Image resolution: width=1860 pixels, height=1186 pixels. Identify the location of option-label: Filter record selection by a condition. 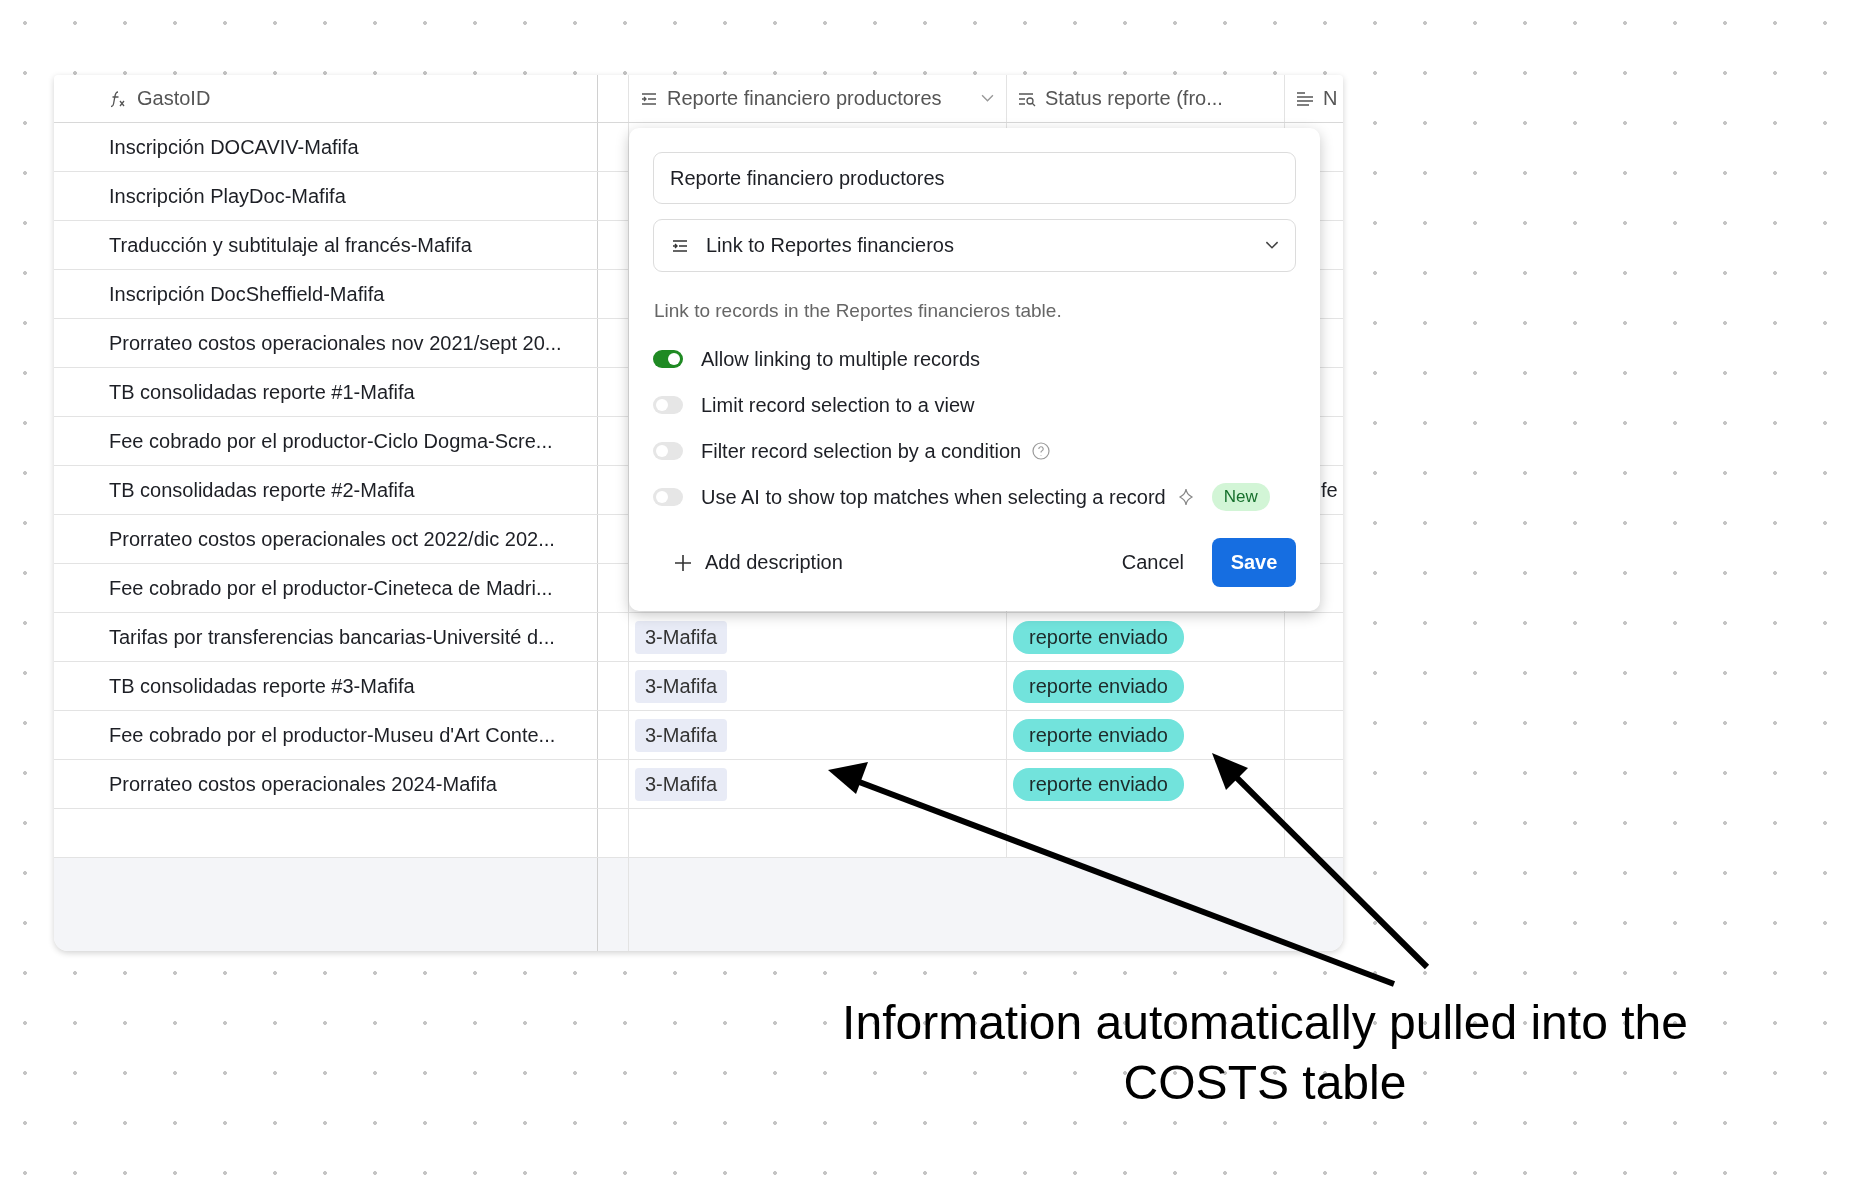
(861, 451).